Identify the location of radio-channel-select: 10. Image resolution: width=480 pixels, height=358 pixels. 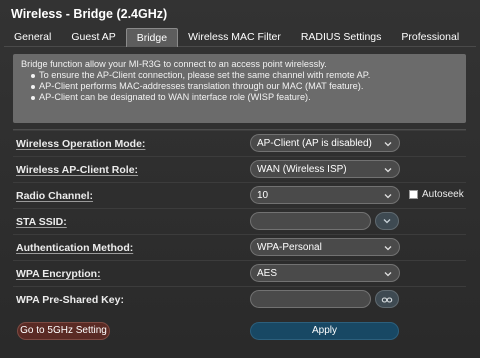
(325, 195).